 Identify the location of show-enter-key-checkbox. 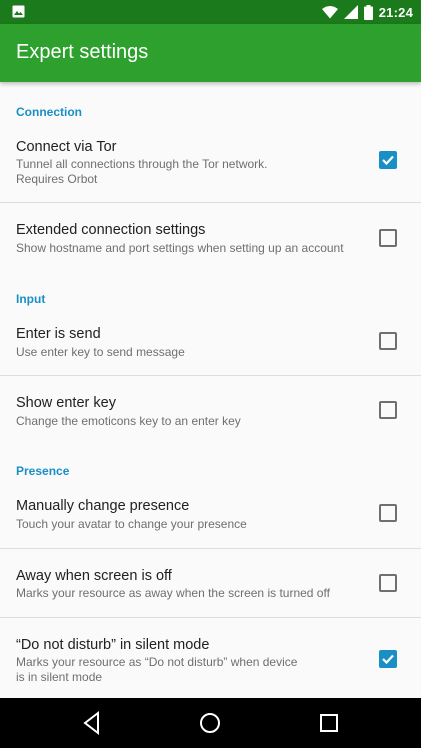
(388, 410).